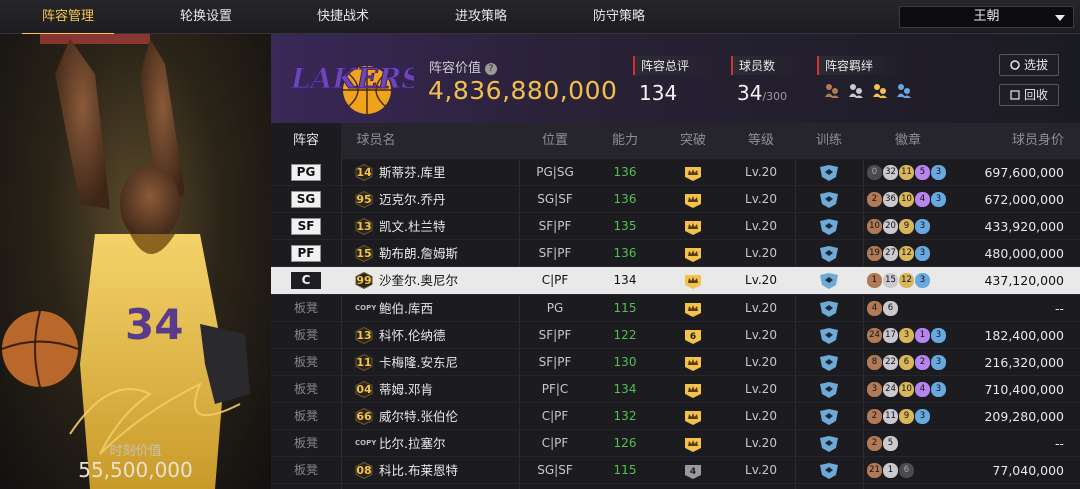 The height and width of the screenshot is (489, 1080). I want to click on table-row: 板凳 08 科比.布莱恩特 SG|SF 115 4 Lv.20 21 1 6 77,040,000, so click(675, 470).